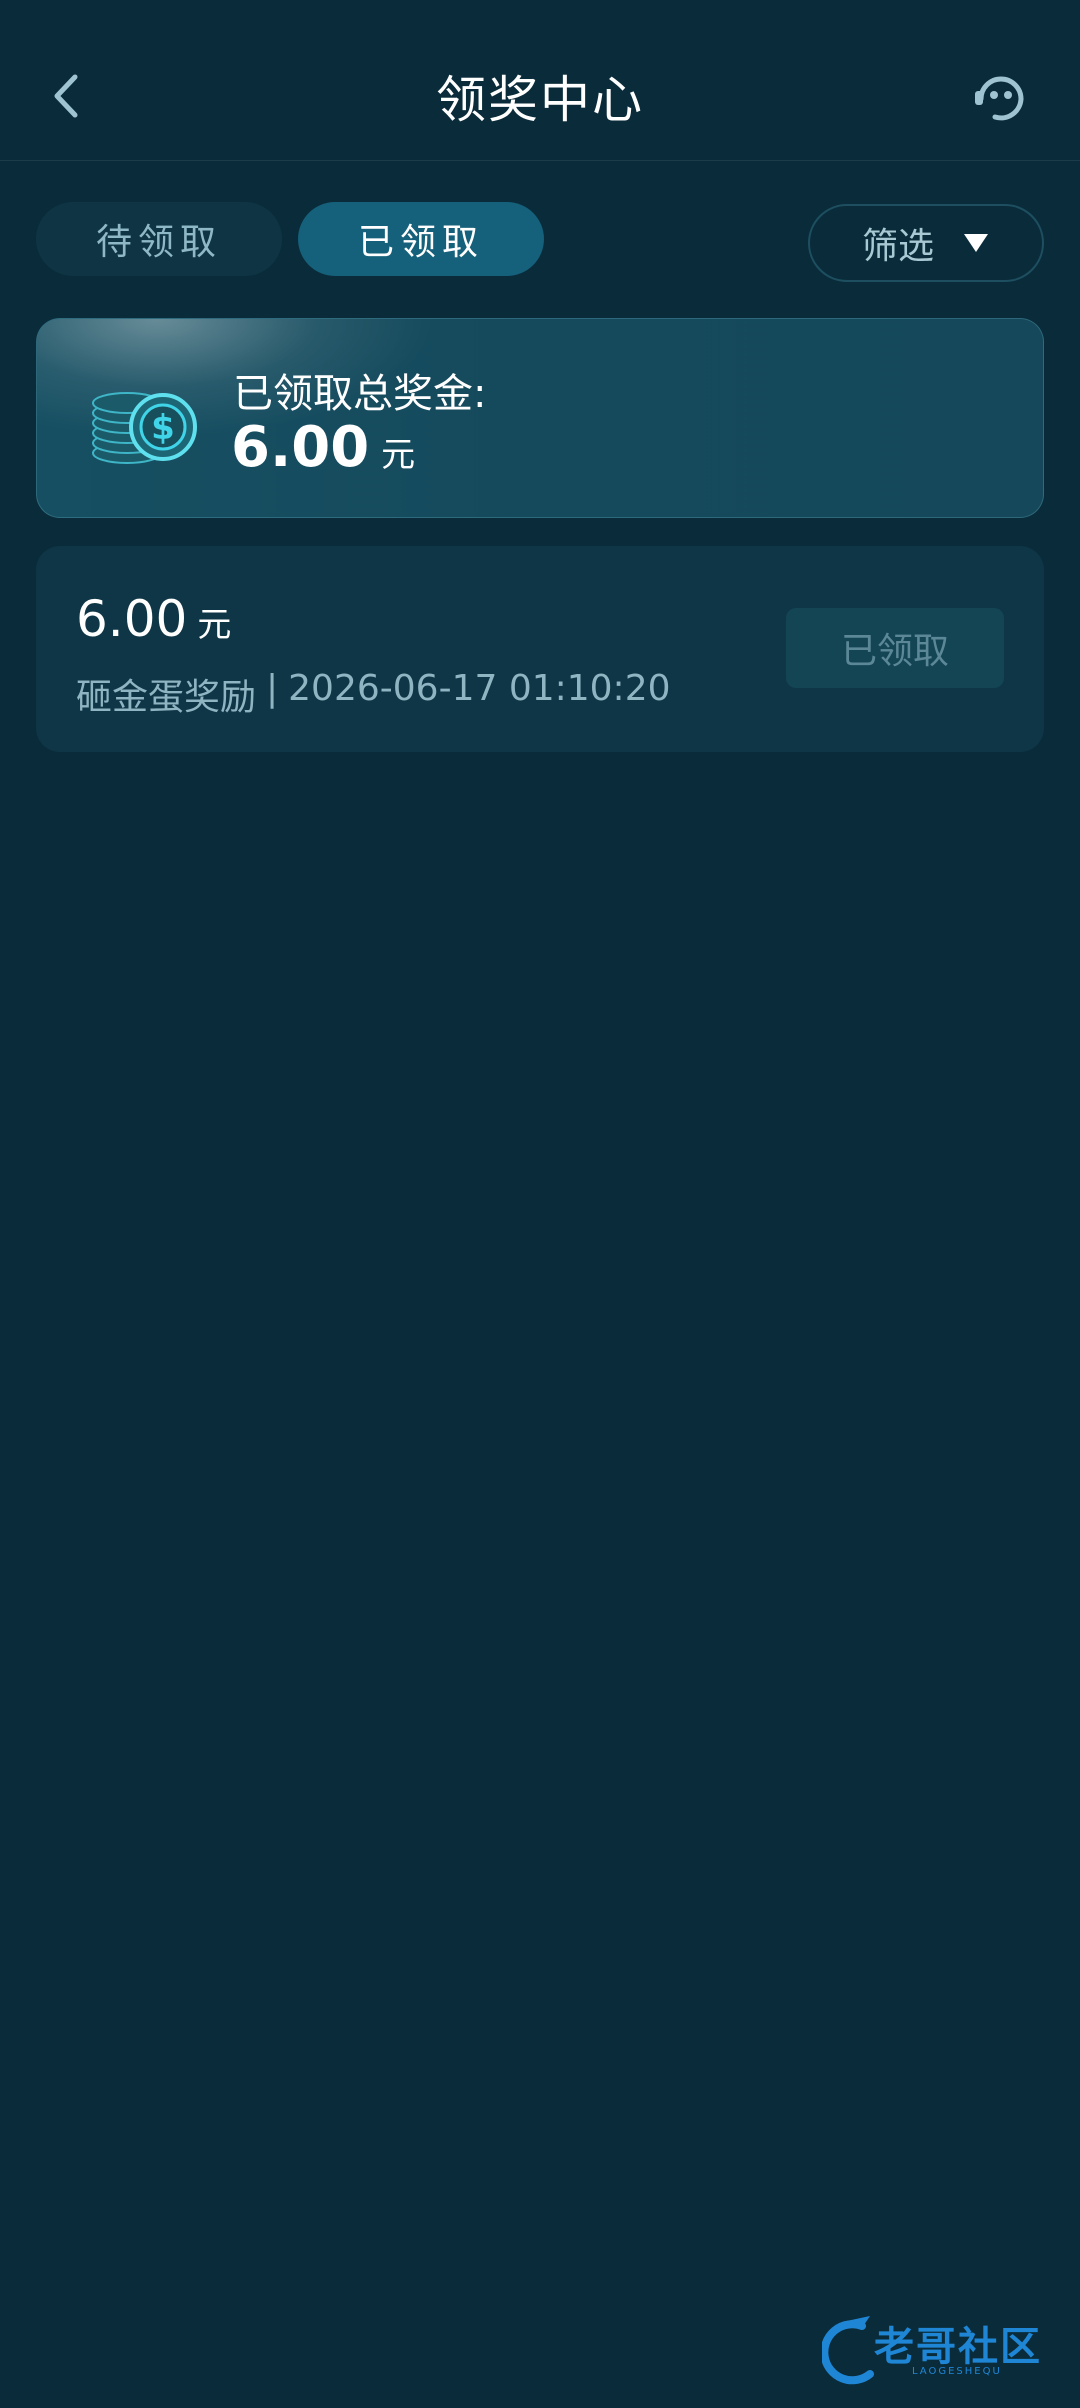 Image resolution: width=1080 pixels, height=2408 pixels. Describe the element at coordinates (976, 243) in the screenshot. I see `triangle-down-icon` at that location.